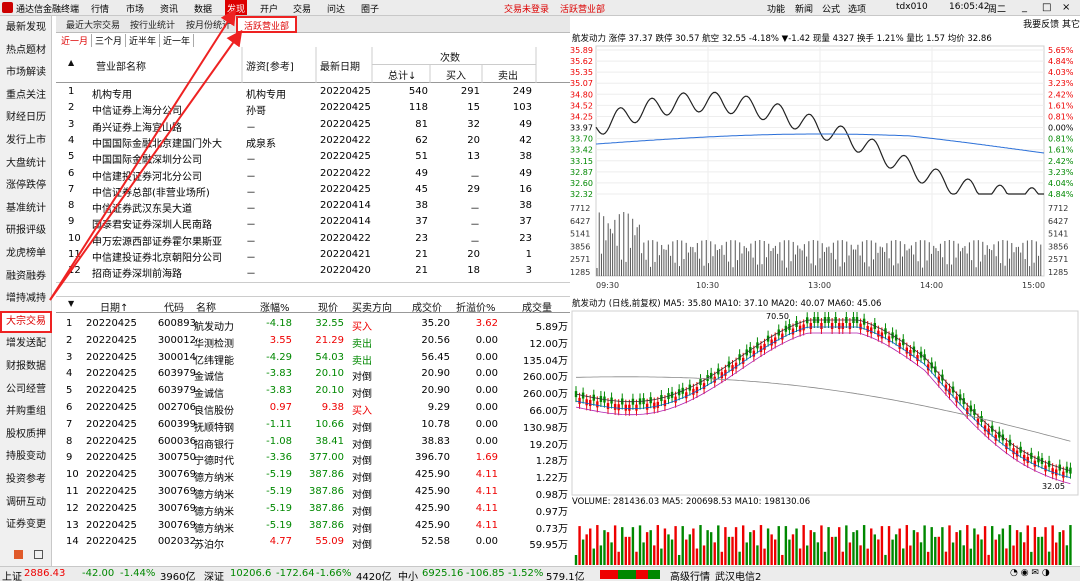 The image size is (1080, 581). I want to click on menu-zixun: 资讯, so click(169, 8).